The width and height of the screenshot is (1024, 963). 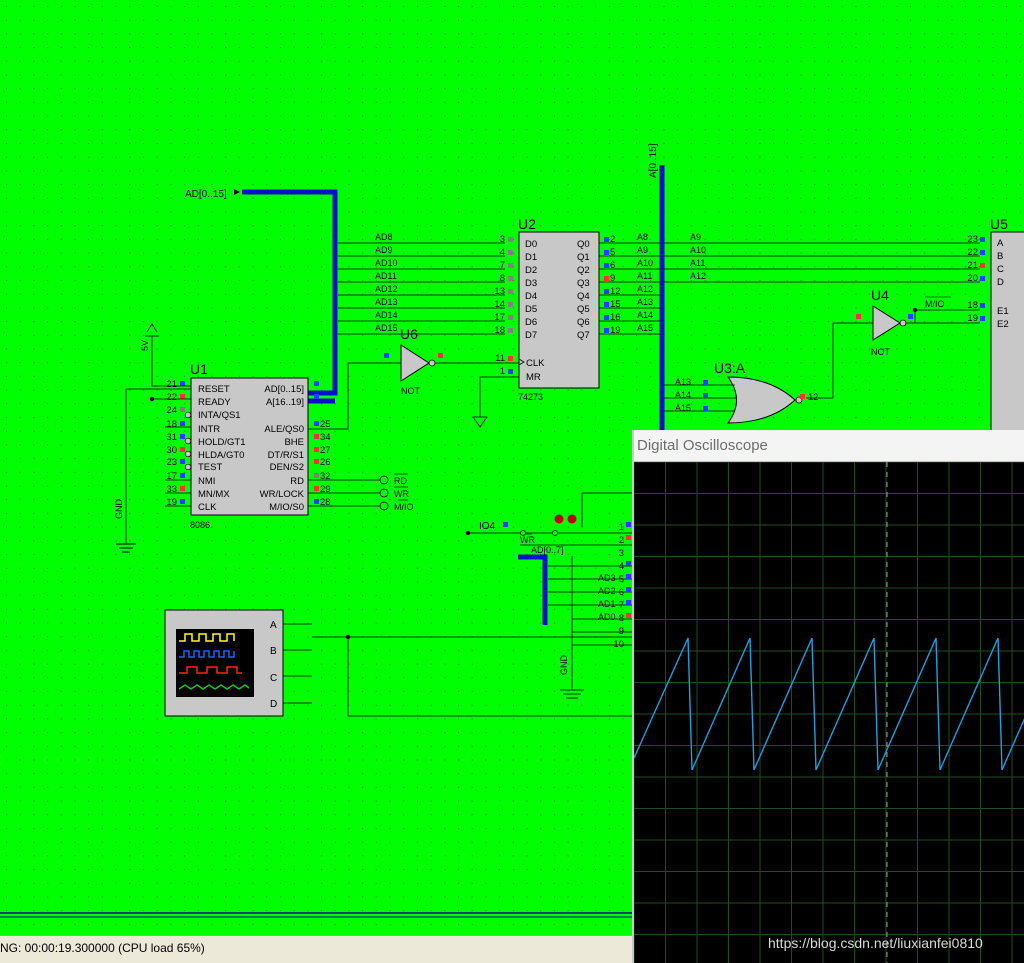 What do you see at coordinates (361, 492) in the screenshot?
I see `control-terminals: RD WR M/IO` at bounding box center [361, 492].